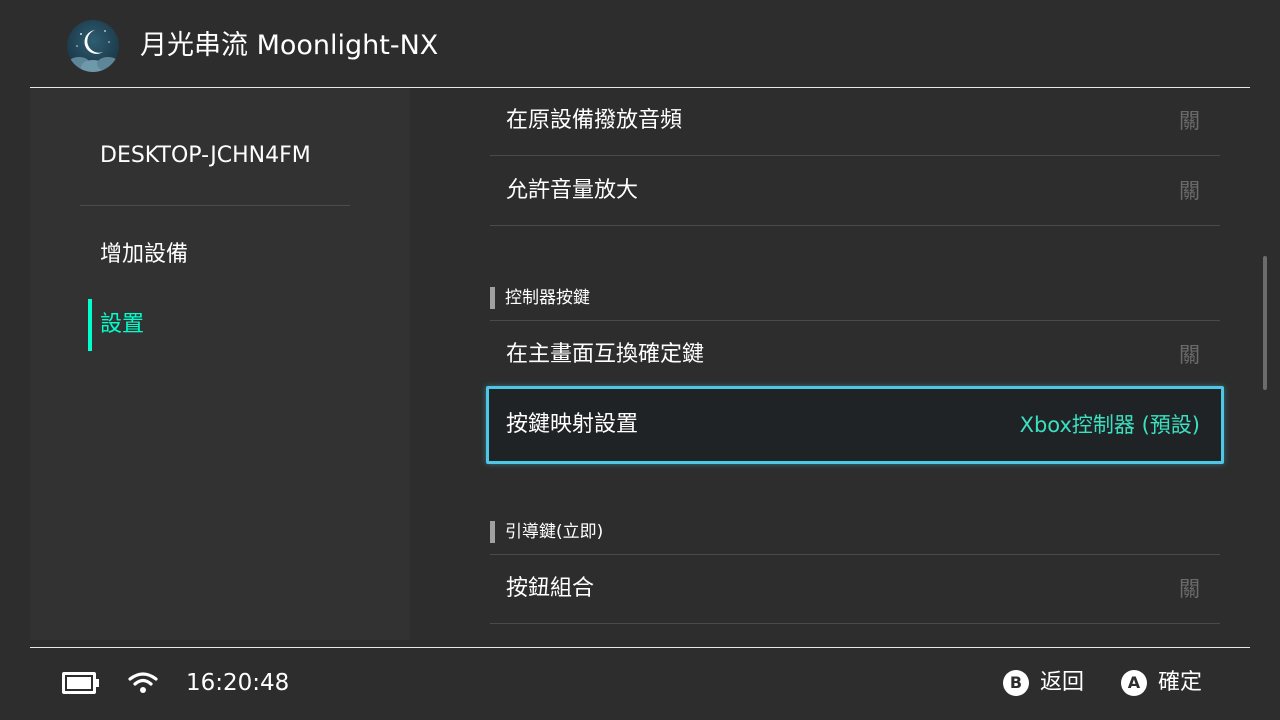 The width and height of the screenshot is (1280, 720). I want to click on setting-row-swap-confirm-button: 在主畫面互換確定鍵 關, so click(855, 355).